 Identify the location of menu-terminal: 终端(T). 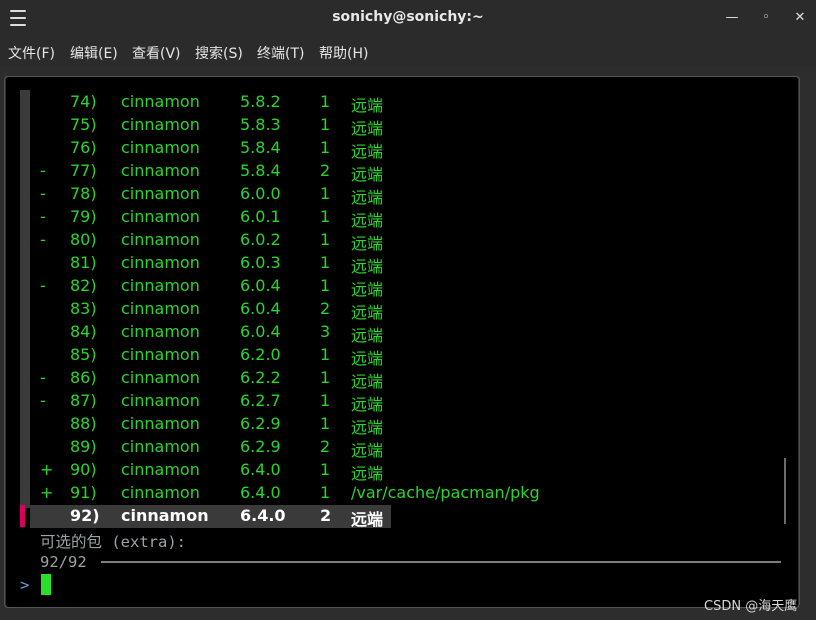
(280, 53).